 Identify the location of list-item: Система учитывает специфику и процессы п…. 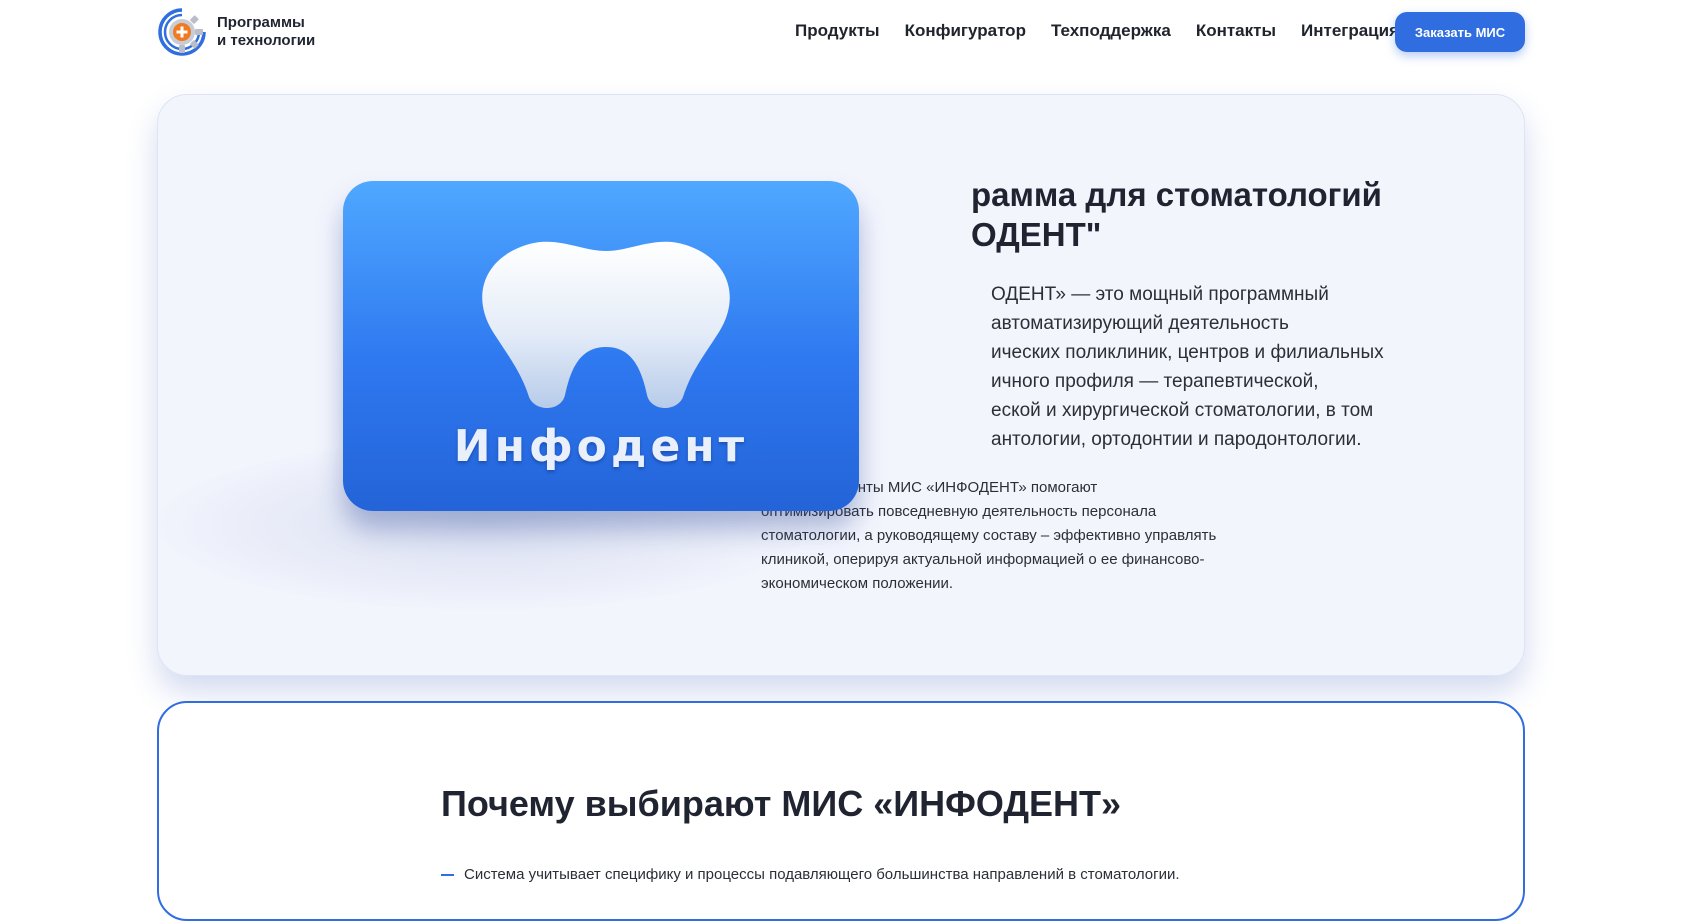
(810, 874).